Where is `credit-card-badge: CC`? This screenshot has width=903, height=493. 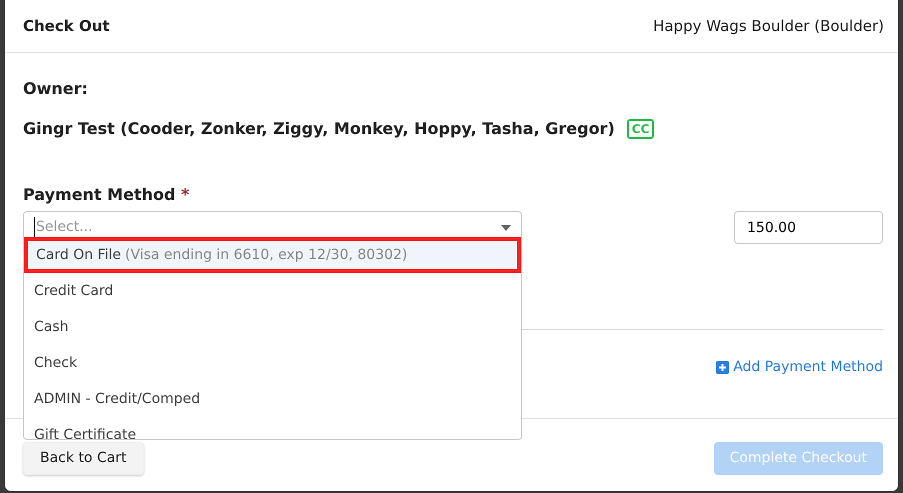 credit-card-badge: CC is located at coordinates (640, 129).